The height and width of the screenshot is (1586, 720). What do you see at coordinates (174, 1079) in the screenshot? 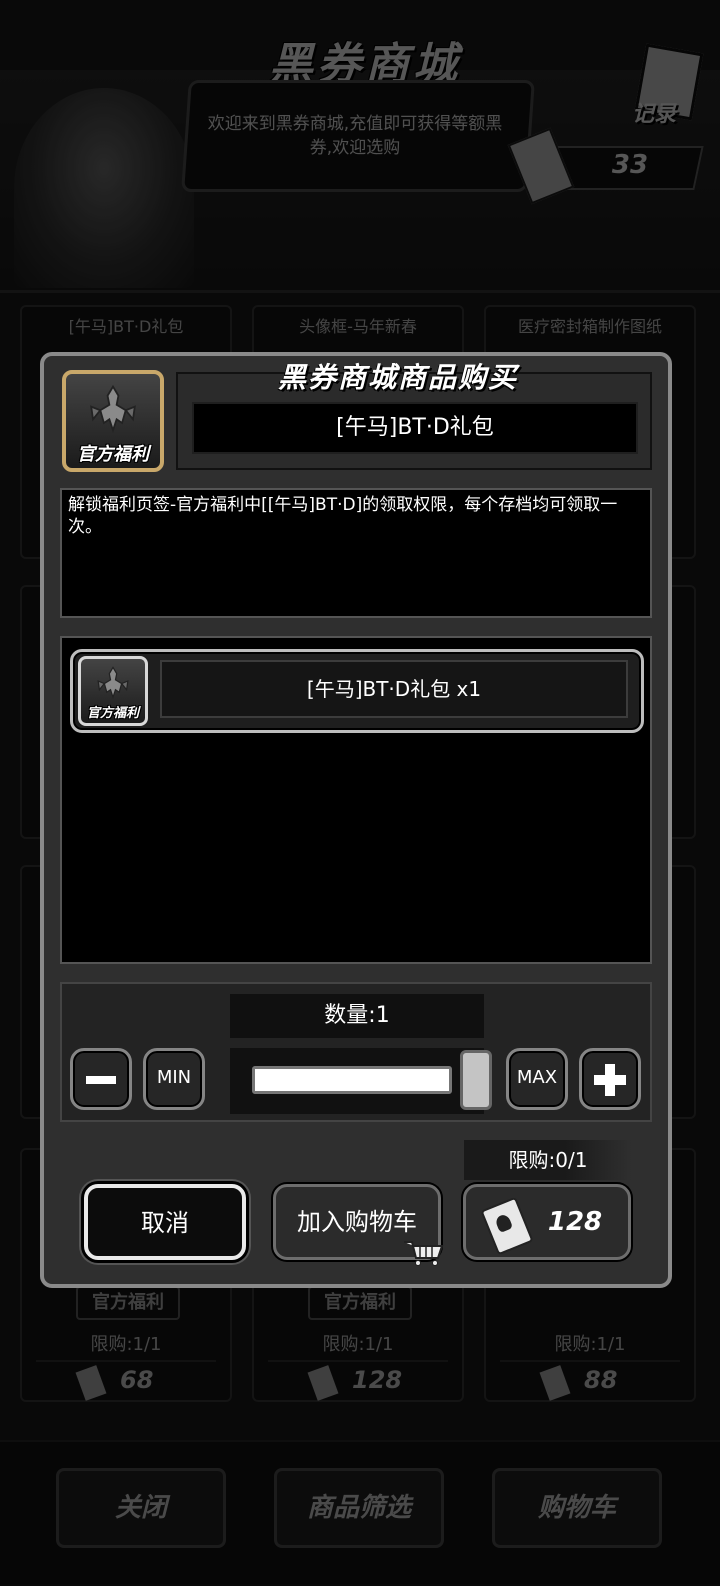
I see `min-button: MIN` at bounding box center [174, 1079].